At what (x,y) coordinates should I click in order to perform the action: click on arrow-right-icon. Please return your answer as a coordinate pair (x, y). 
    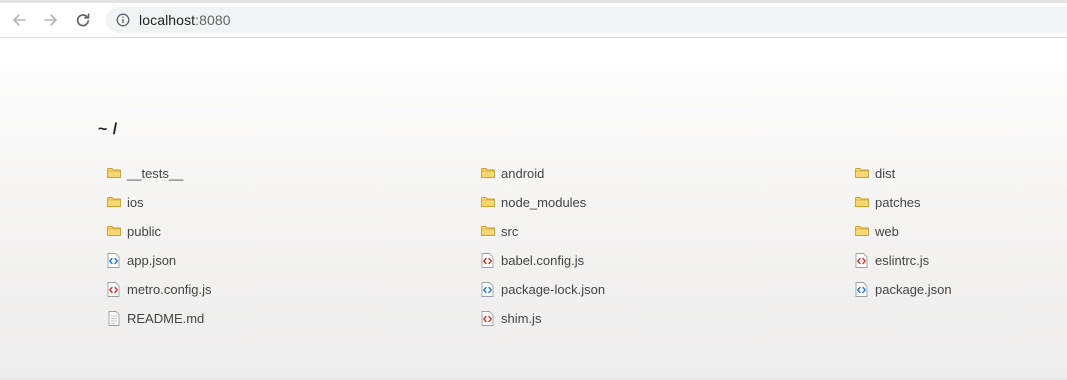
    Looking at the image, I should click on (50, 20).